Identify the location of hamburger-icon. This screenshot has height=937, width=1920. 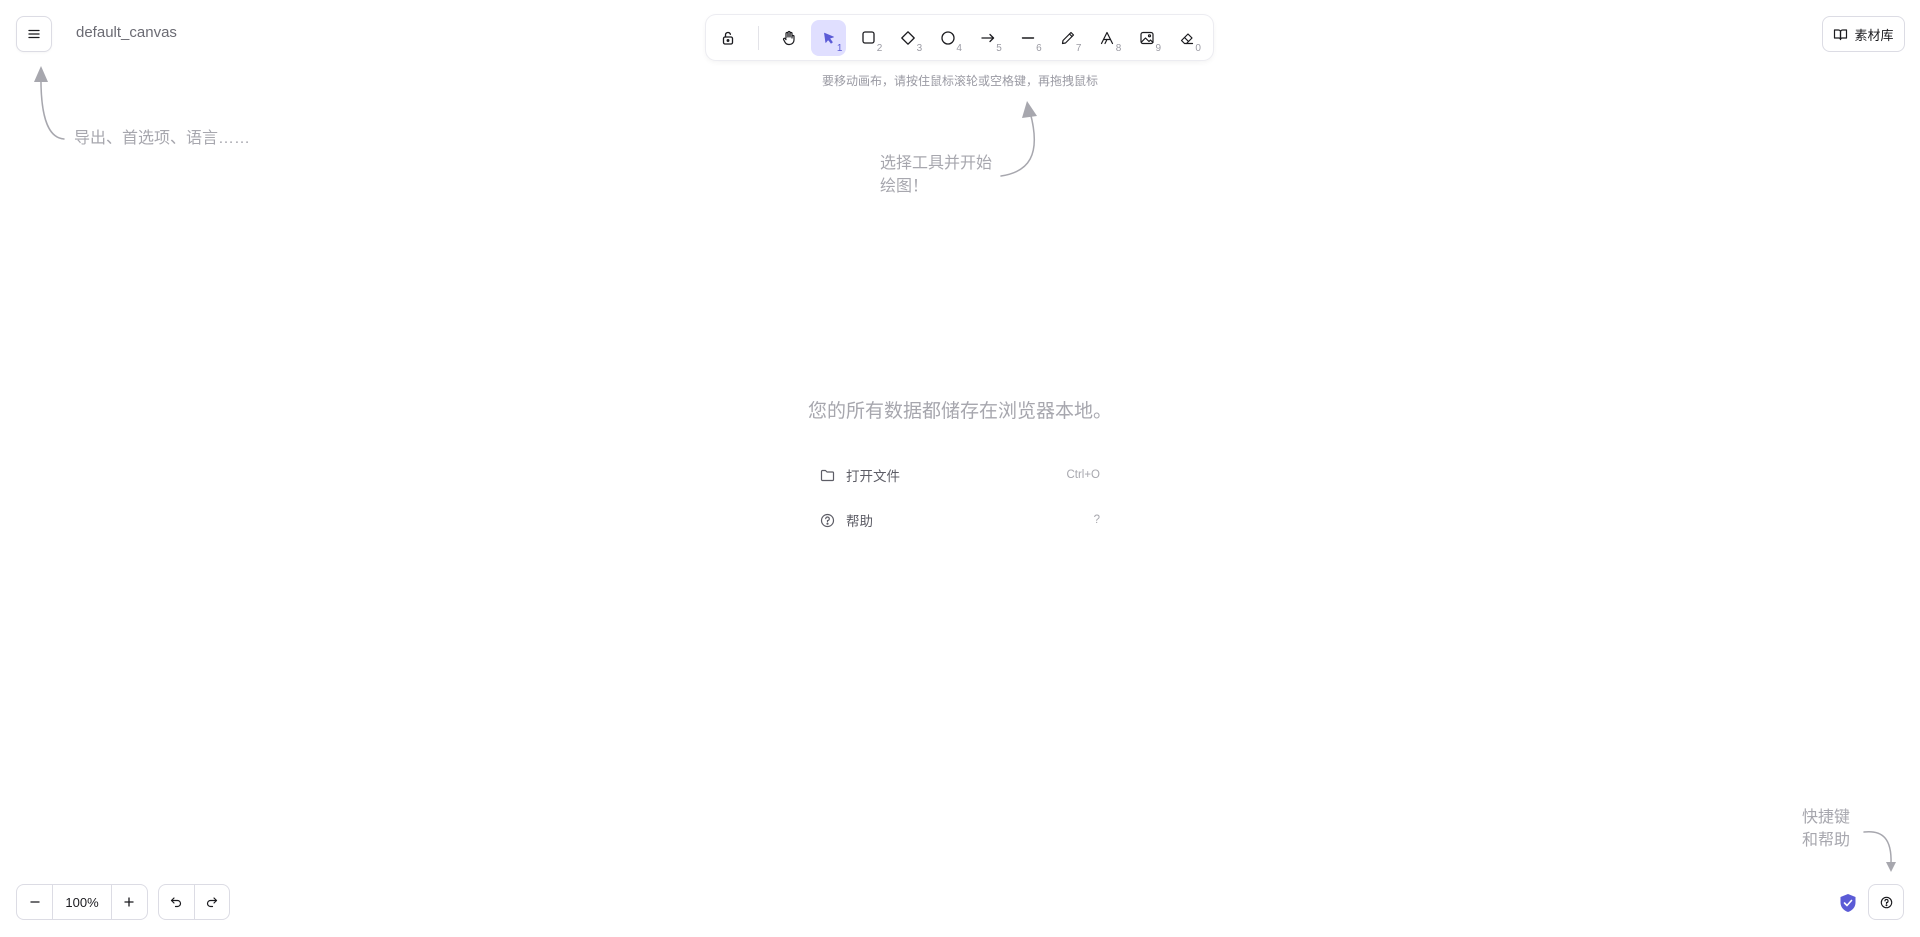
(34, 34).